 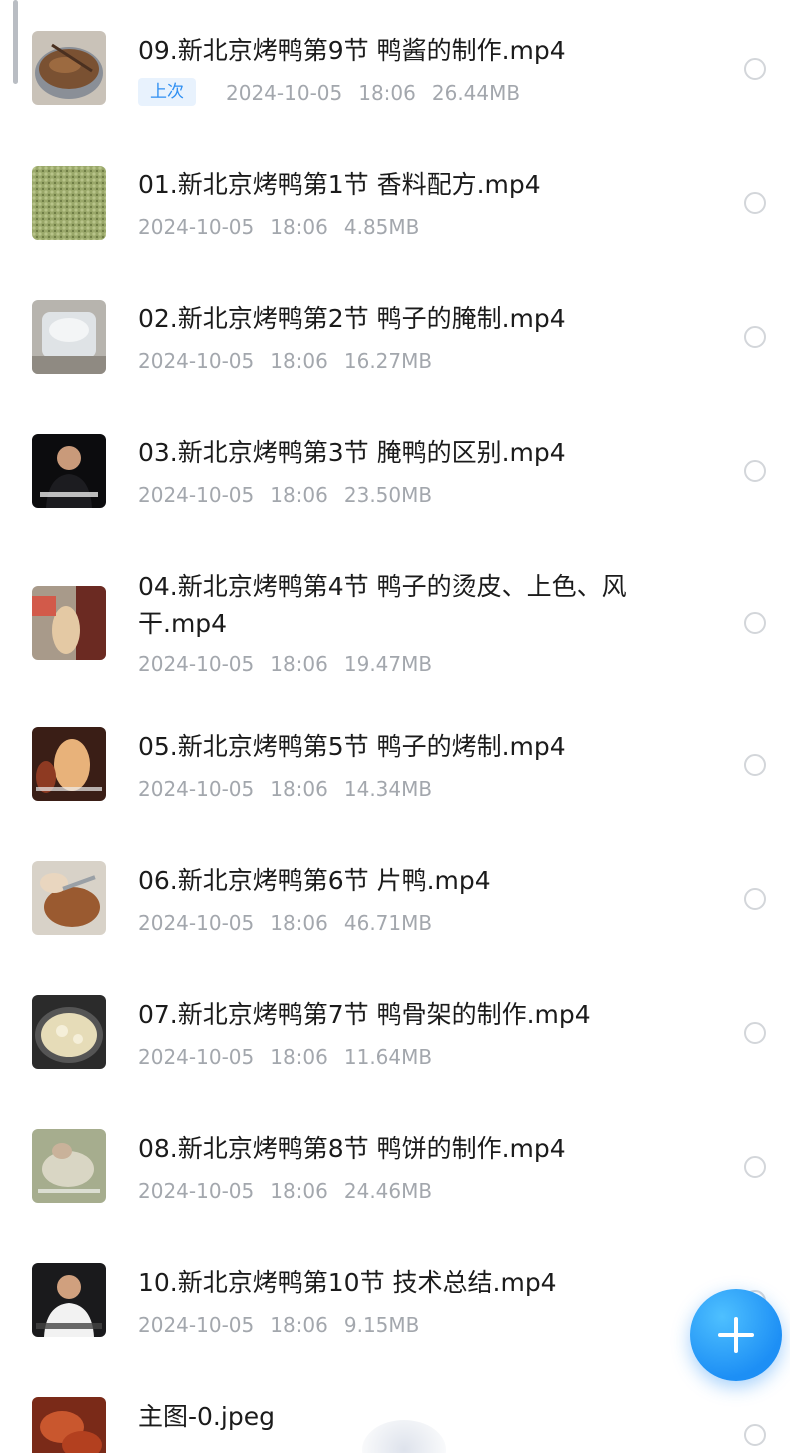 I want to click on file-meta: 上次 2024-10-05 18:06 26.44MB, so click(x=329, y=93).